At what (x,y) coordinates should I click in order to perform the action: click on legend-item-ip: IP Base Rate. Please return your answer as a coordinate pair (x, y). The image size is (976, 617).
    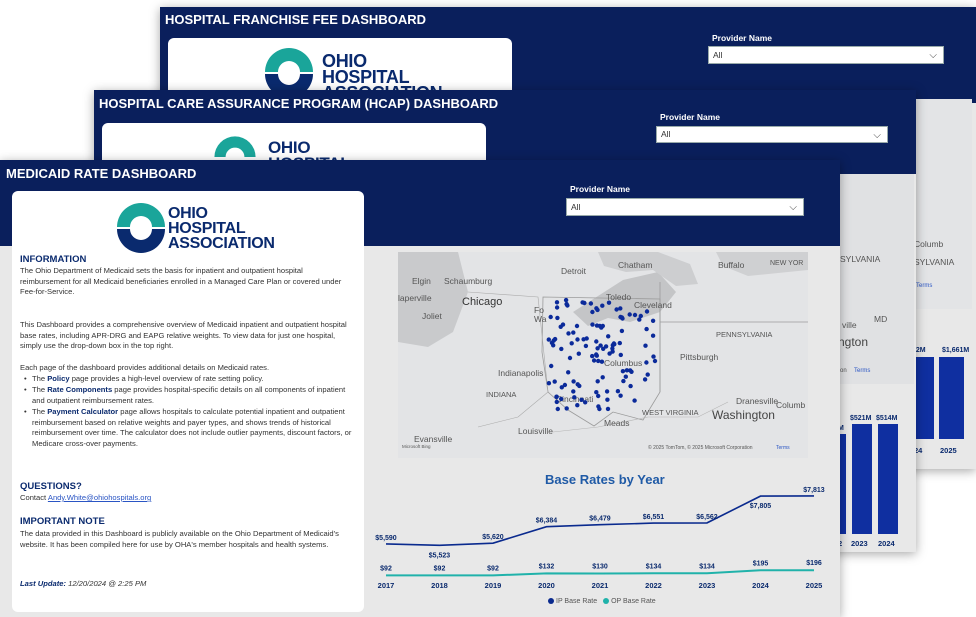
    Looking at the image, I should click on (572, 601).